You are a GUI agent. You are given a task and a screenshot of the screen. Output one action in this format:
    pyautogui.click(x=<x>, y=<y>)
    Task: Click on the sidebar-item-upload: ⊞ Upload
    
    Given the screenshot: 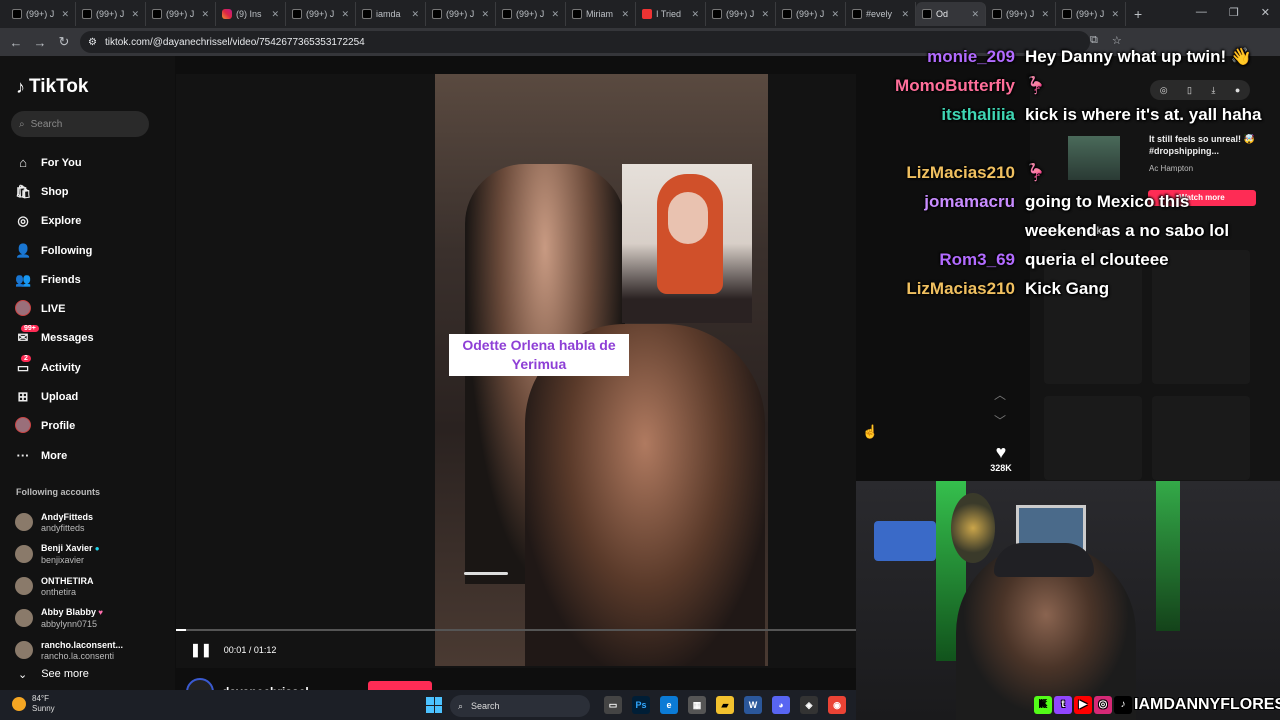 What is the action you would take?
    pyautogui.click(x=54, y=396)
    